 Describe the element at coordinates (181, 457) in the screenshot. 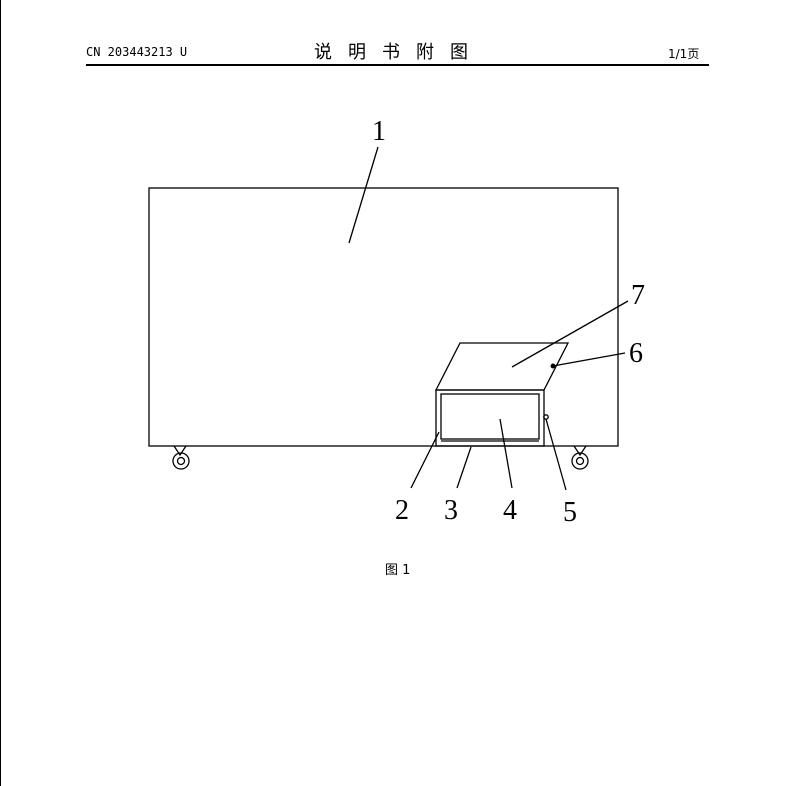

I see `left-caster-wheel` at that location.